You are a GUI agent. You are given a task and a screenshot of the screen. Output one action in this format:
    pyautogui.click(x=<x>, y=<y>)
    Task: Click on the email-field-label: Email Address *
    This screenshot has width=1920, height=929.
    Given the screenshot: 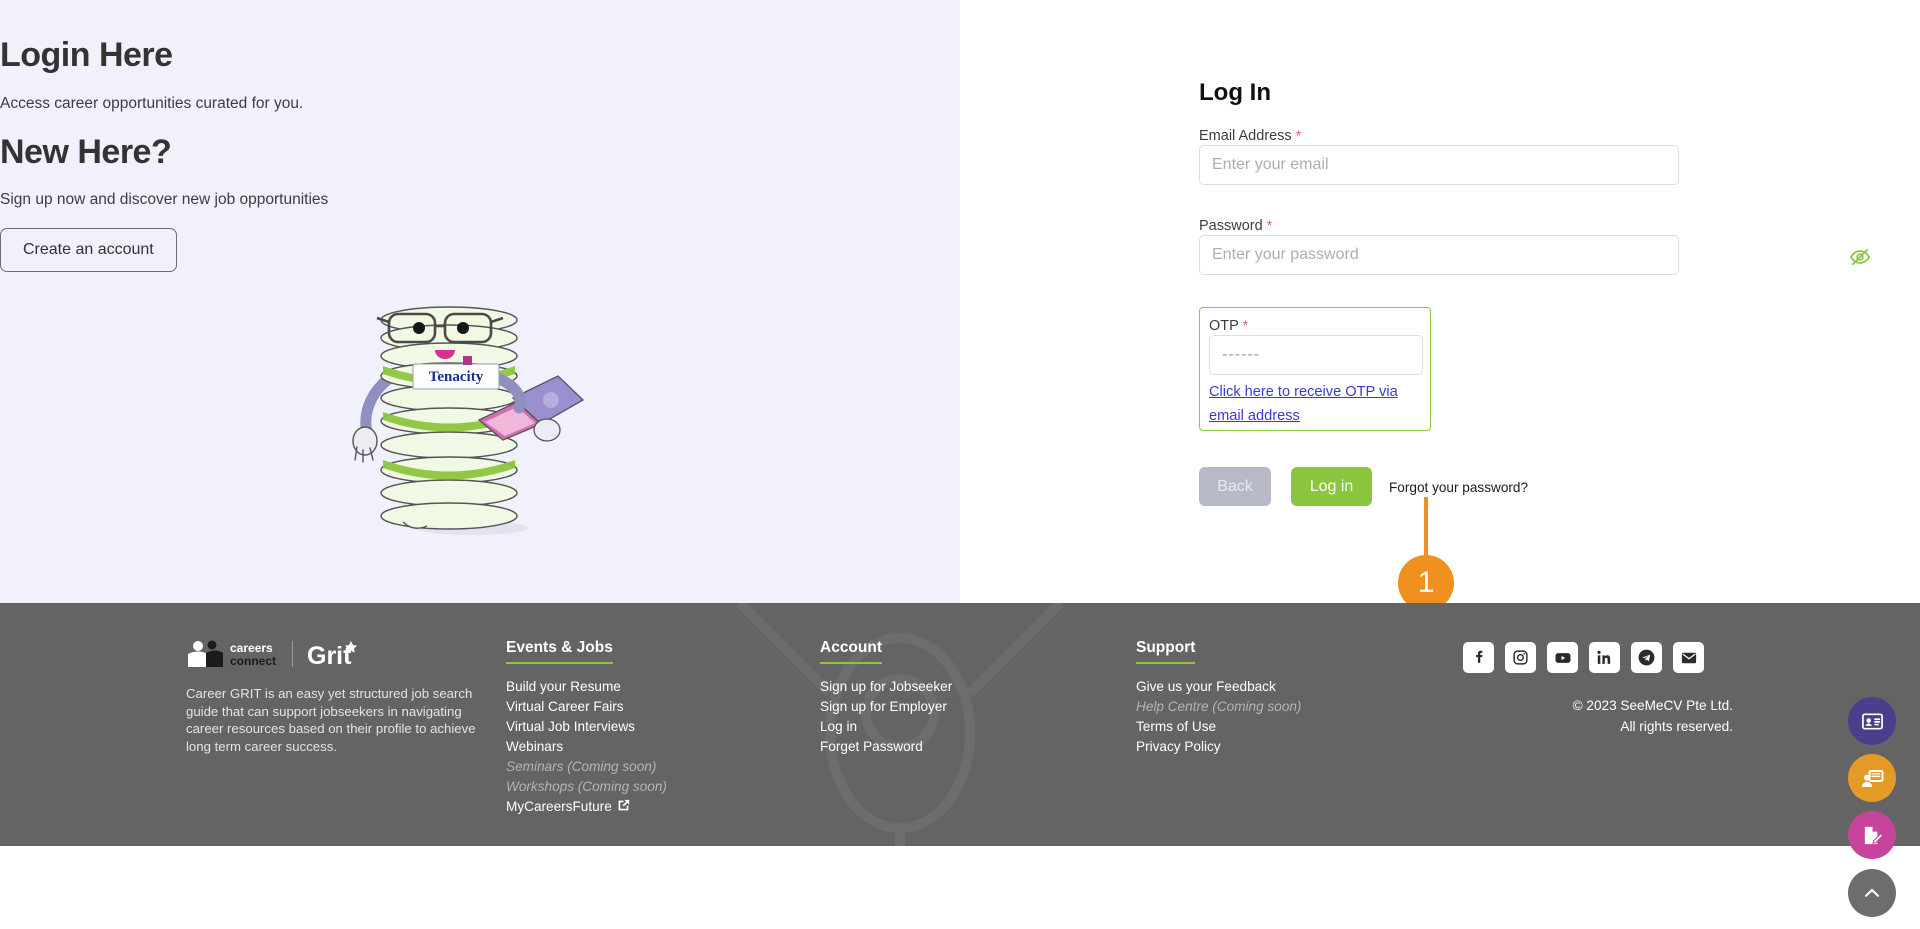 What is the action you would take?
    pyautogui.click(x=1250, y=135)
    